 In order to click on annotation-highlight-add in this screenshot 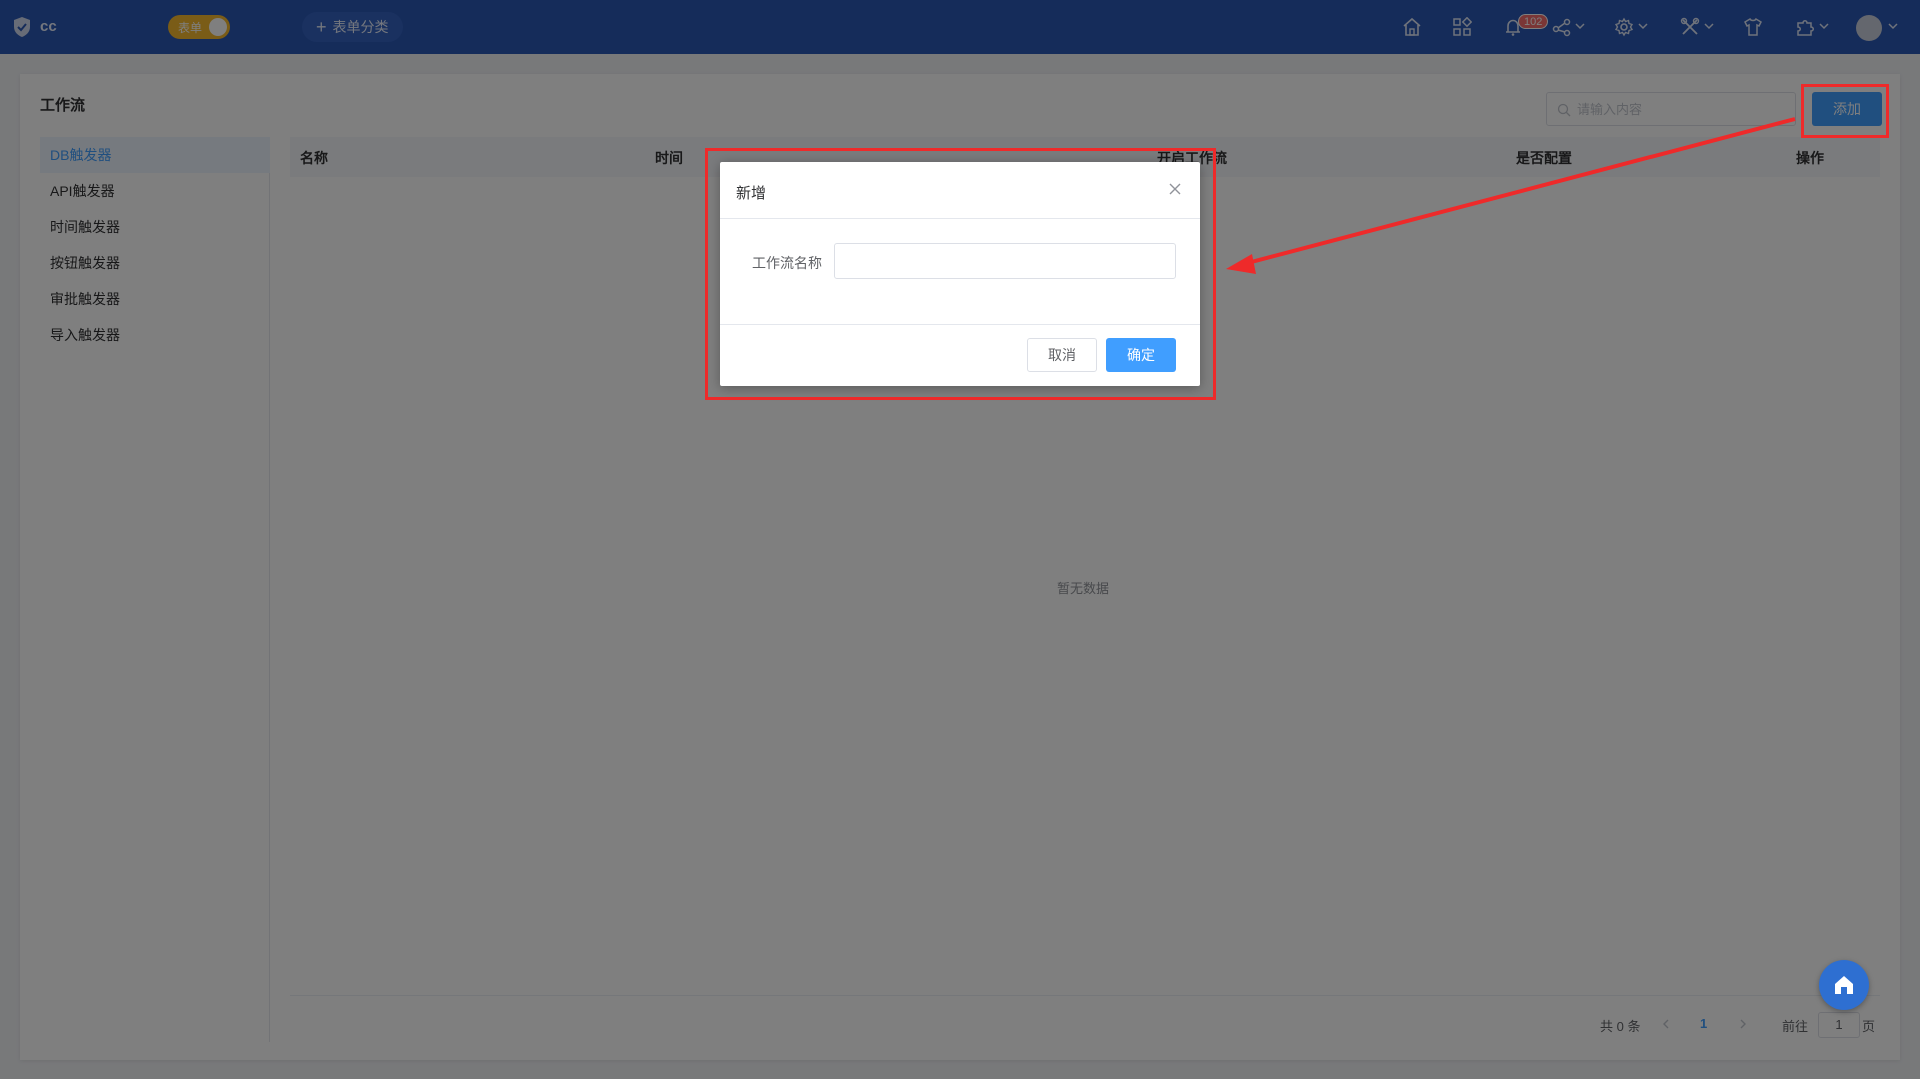, I will do `click(1845, 111)`.